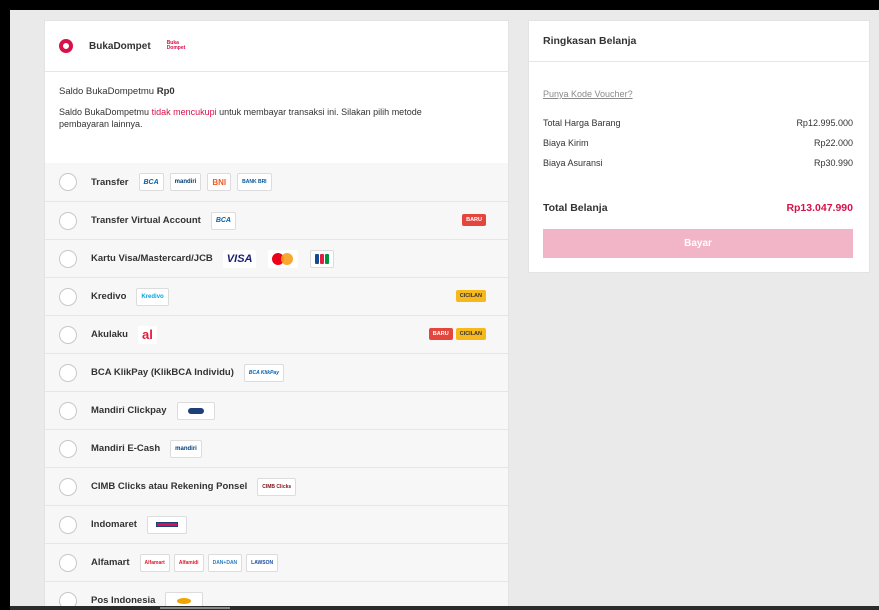  What do you see at coordinates (833, 143) in the screenshot?
I see `summary-row-value: Rp22.000` at bounding box center [833, 143].